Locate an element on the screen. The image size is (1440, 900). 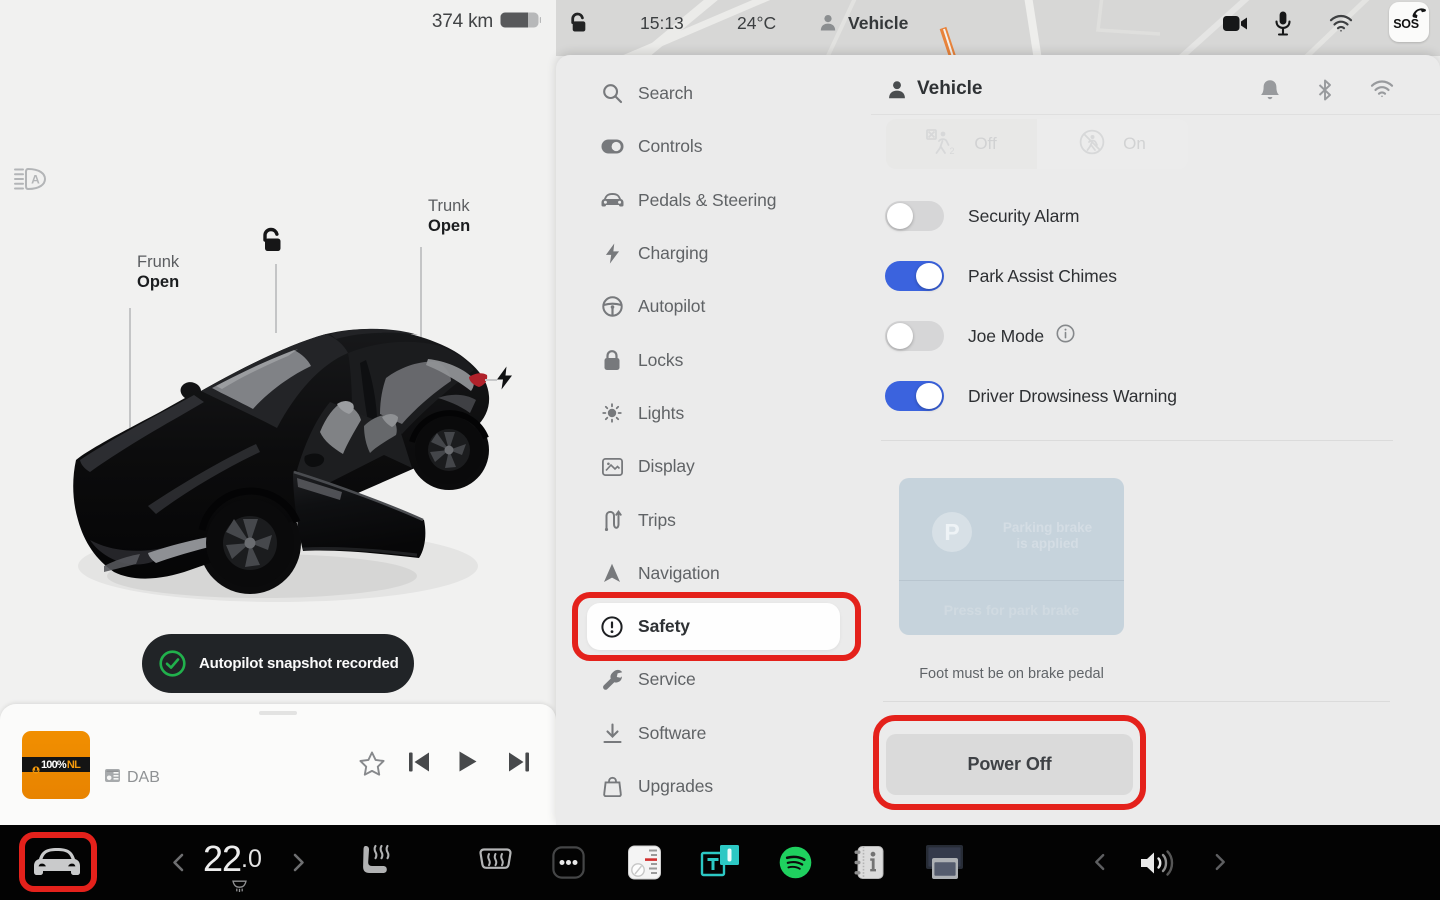
toggle-row-park-assist-chimes: Park Assist Chimes is located at coordinates (1001, 276).